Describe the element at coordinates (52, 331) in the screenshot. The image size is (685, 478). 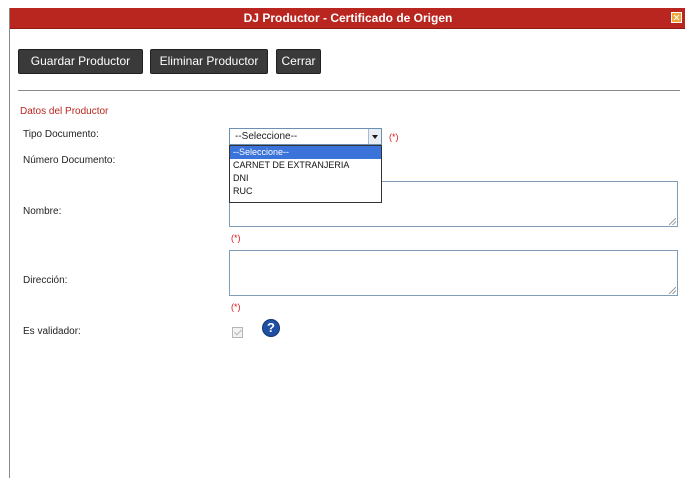
I see `es-validador-label: Es validador:` at that location.